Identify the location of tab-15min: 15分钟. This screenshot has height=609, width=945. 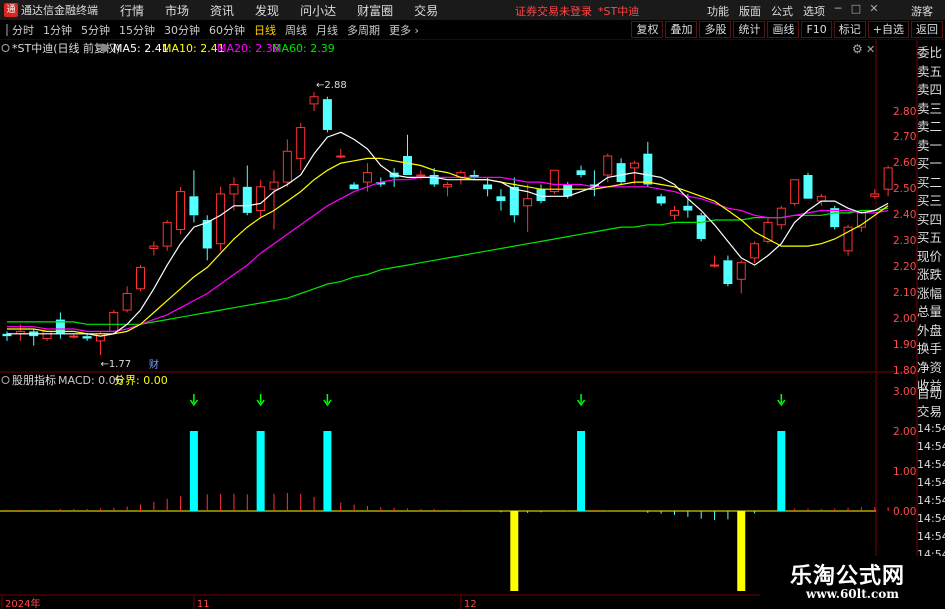
(137, 30).